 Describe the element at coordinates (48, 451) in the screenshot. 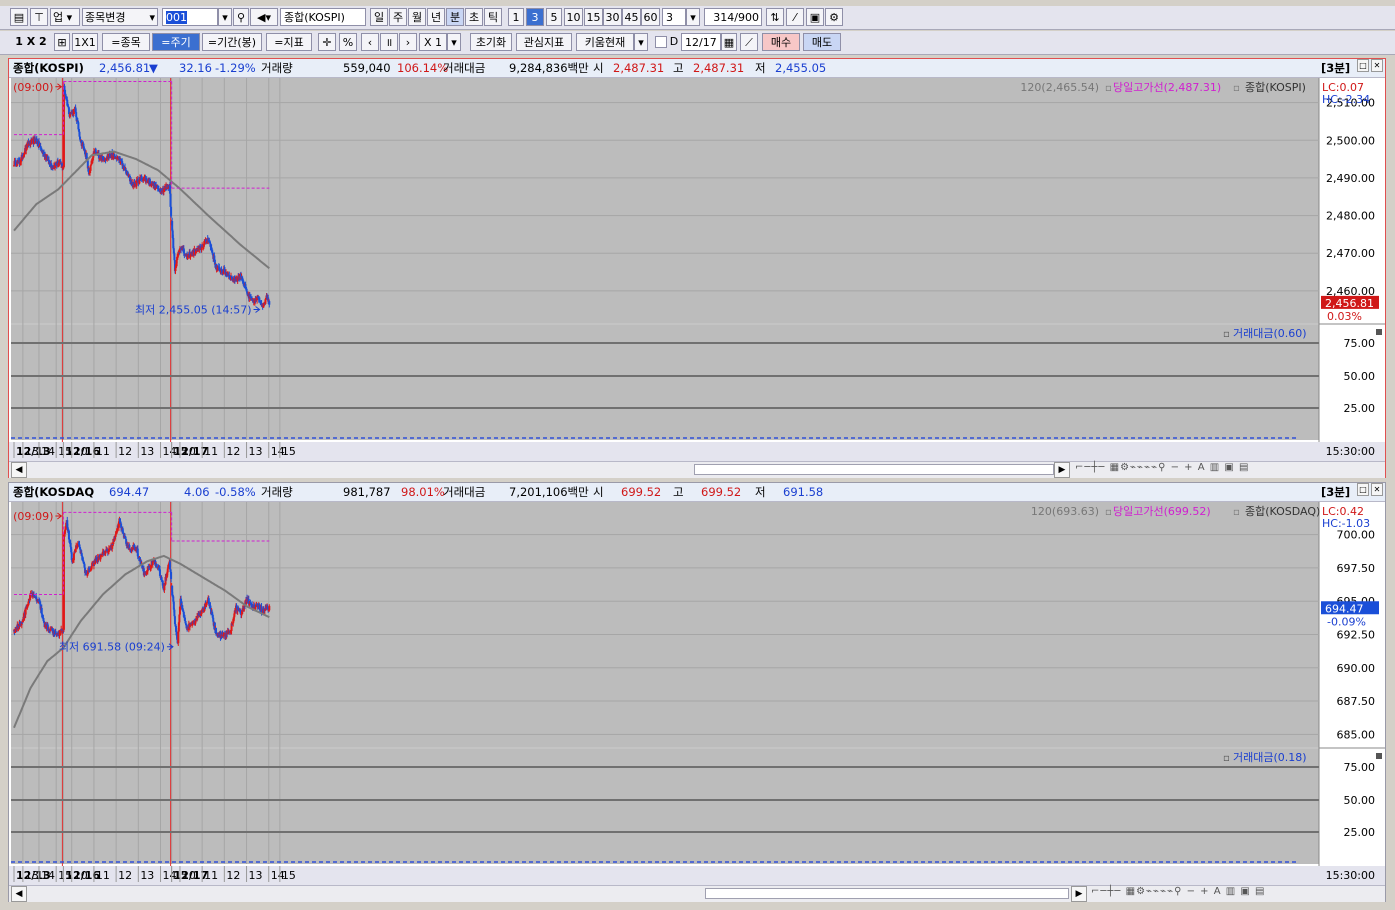

I see `x-tick-label: 14` at that location.